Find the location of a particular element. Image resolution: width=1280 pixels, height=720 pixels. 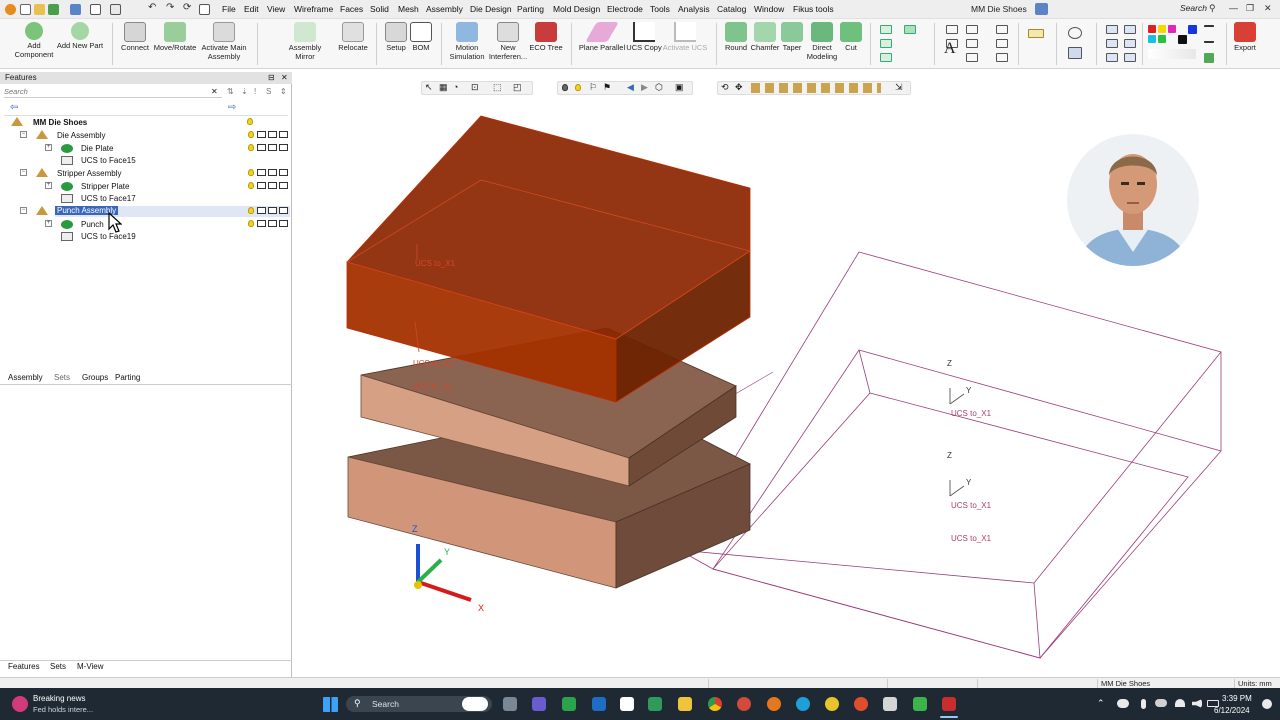

restore-button: ❐ is located at coordinates (1250, 8).